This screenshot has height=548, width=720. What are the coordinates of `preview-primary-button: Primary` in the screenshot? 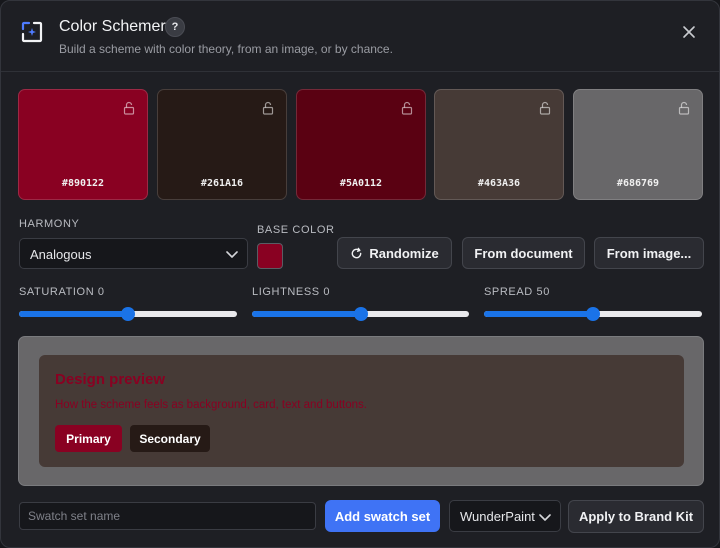 It's located at (88, 438).